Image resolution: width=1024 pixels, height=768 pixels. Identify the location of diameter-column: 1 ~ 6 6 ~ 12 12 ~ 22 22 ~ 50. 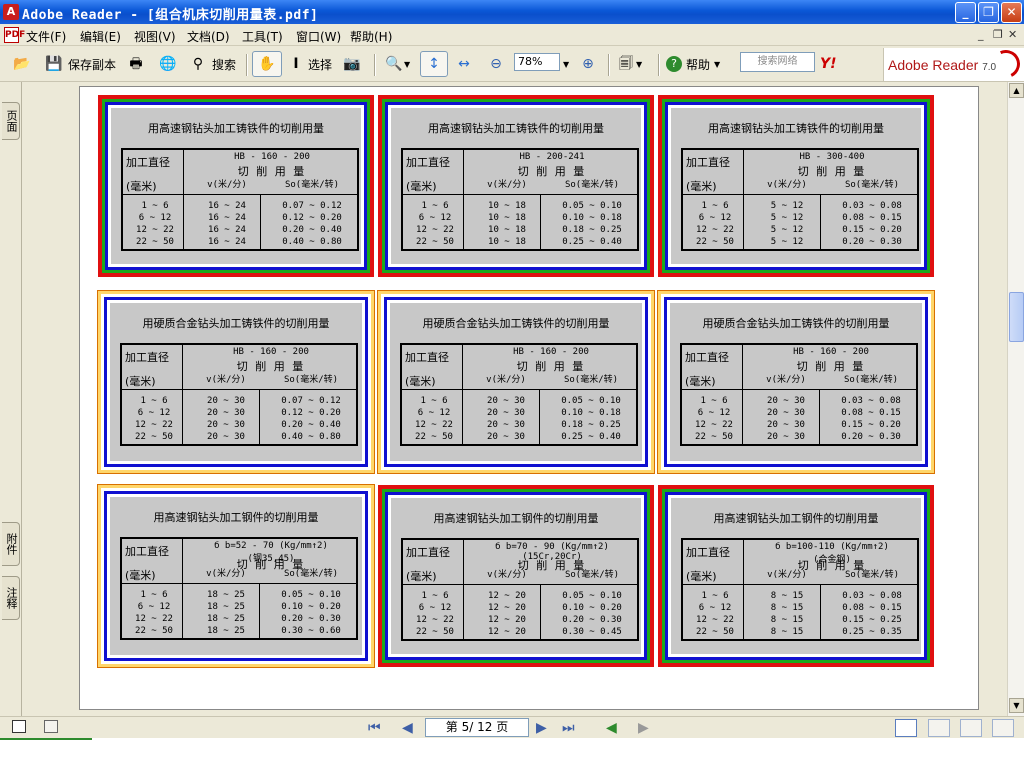
(435, 224).